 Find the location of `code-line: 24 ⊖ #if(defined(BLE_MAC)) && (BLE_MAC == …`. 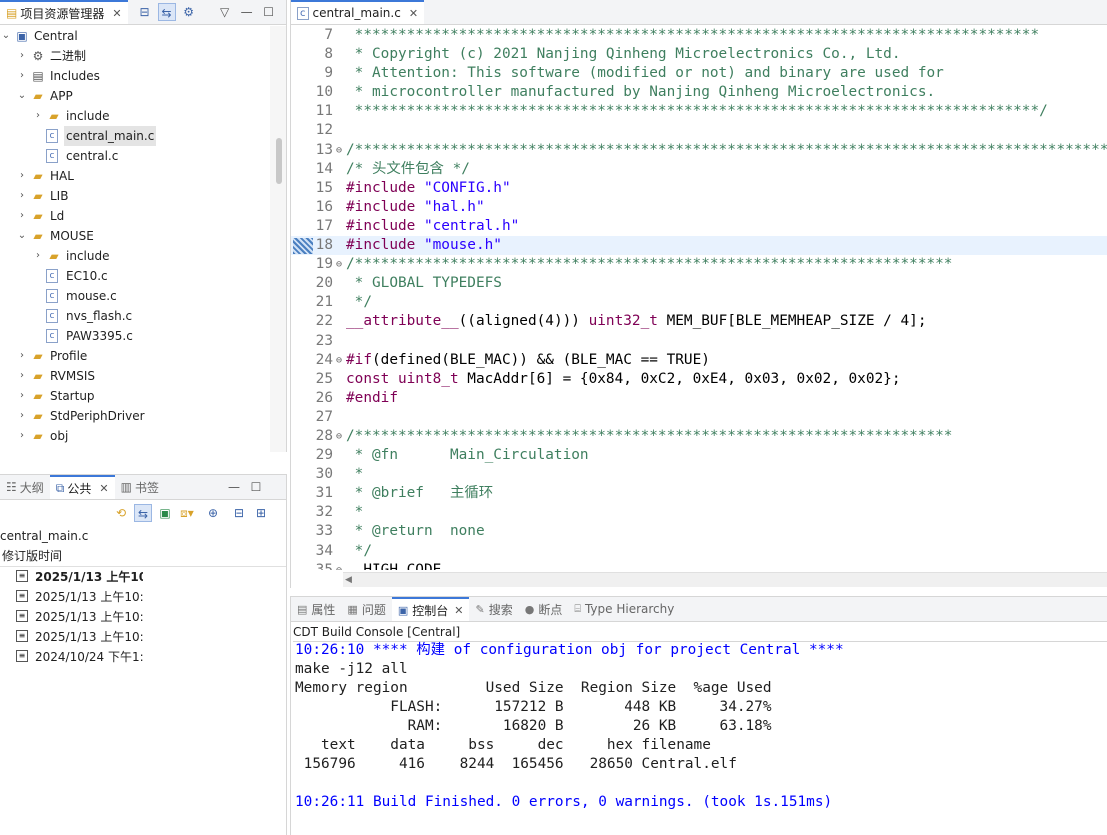

code-line: 24 ⊖ #if(defined(BLE_MAC)) && (BLE_MAC == … is located at coordinates (699, 360).